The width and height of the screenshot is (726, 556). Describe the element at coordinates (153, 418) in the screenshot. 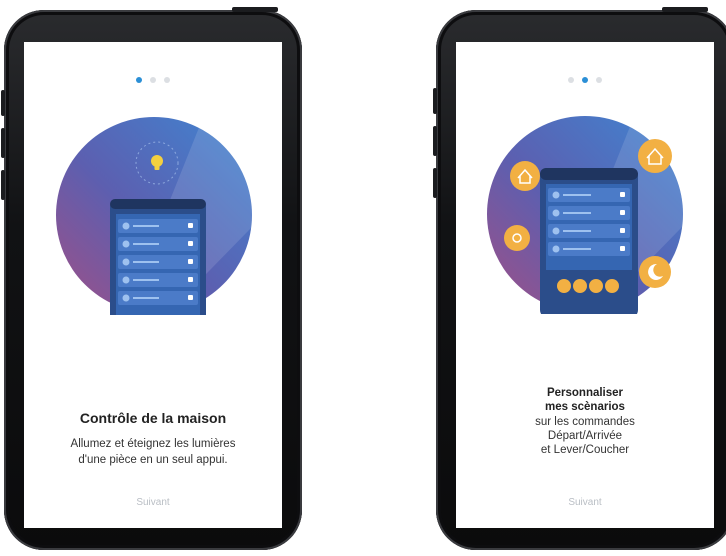

I see `screen-title: Contrôle de la maison` at that location.